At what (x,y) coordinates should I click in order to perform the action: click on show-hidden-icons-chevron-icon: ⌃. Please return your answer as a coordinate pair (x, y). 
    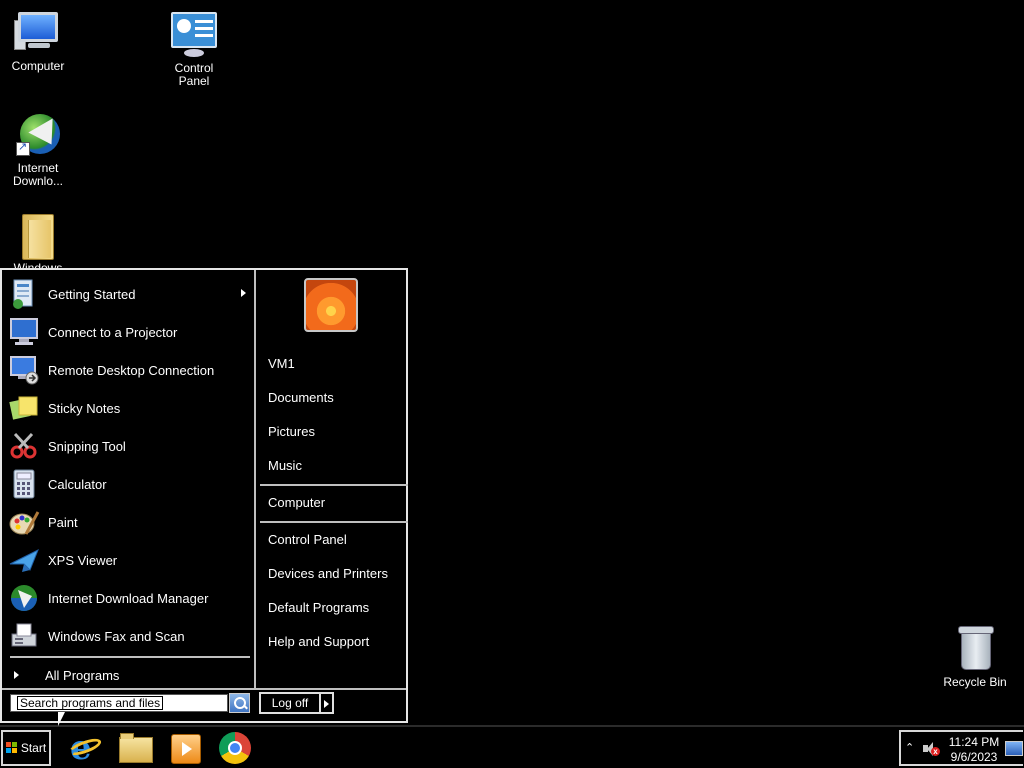
    Looking at the image, I should click on (909, 747).